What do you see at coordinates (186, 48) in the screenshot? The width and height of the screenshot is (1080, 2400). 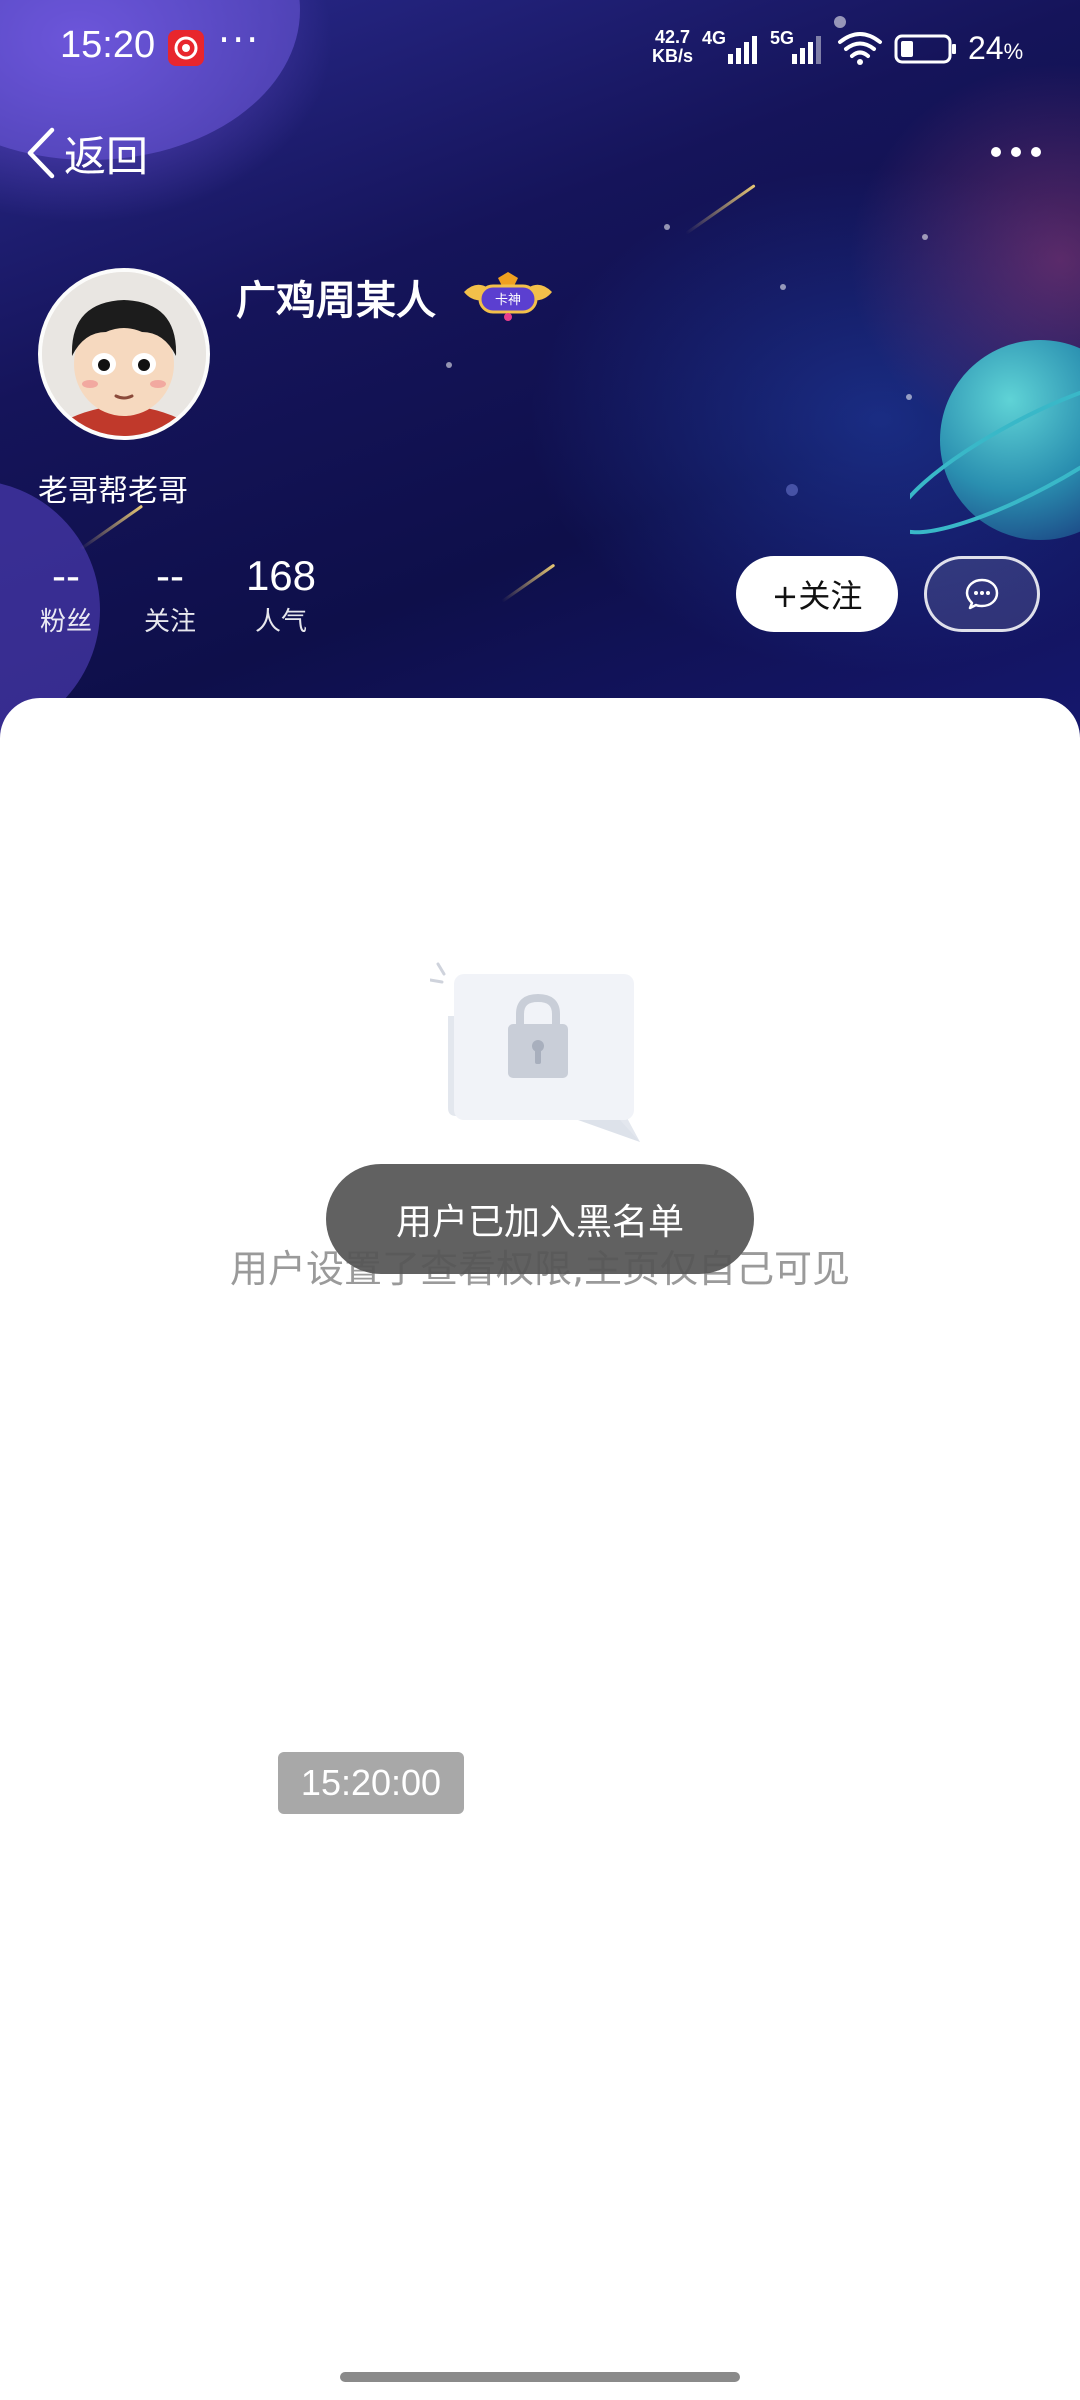 I see `netease-music-icon` at bounding box center [186, 48].